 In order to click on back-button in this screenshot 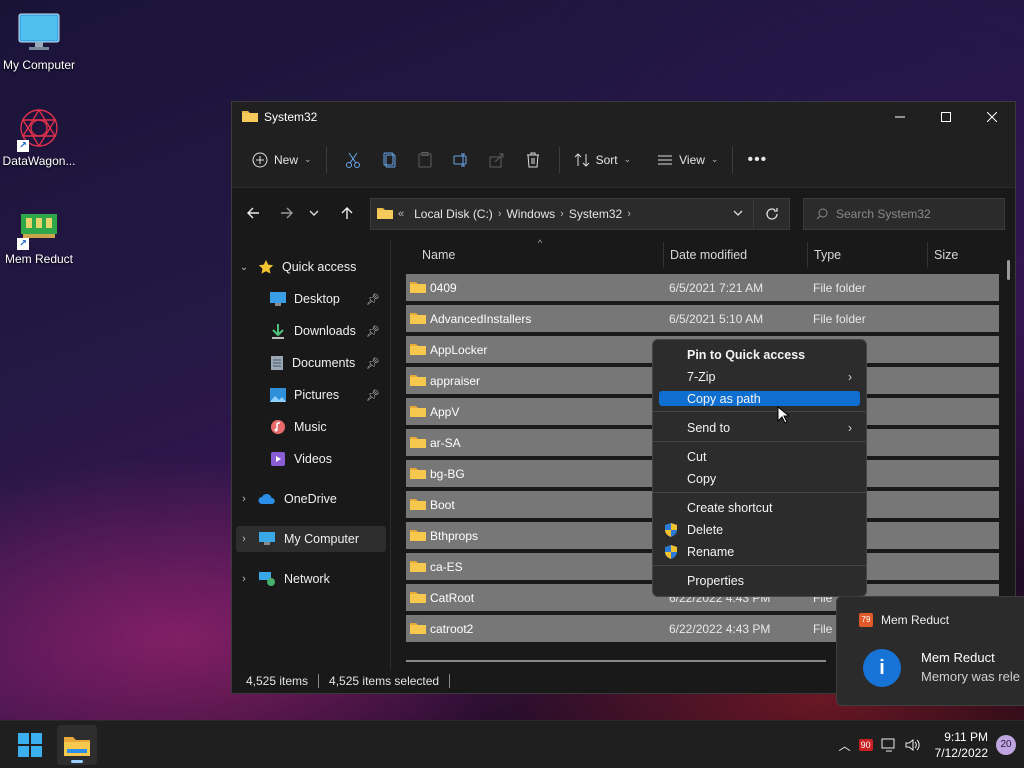, I will do `click(253, 213)`.